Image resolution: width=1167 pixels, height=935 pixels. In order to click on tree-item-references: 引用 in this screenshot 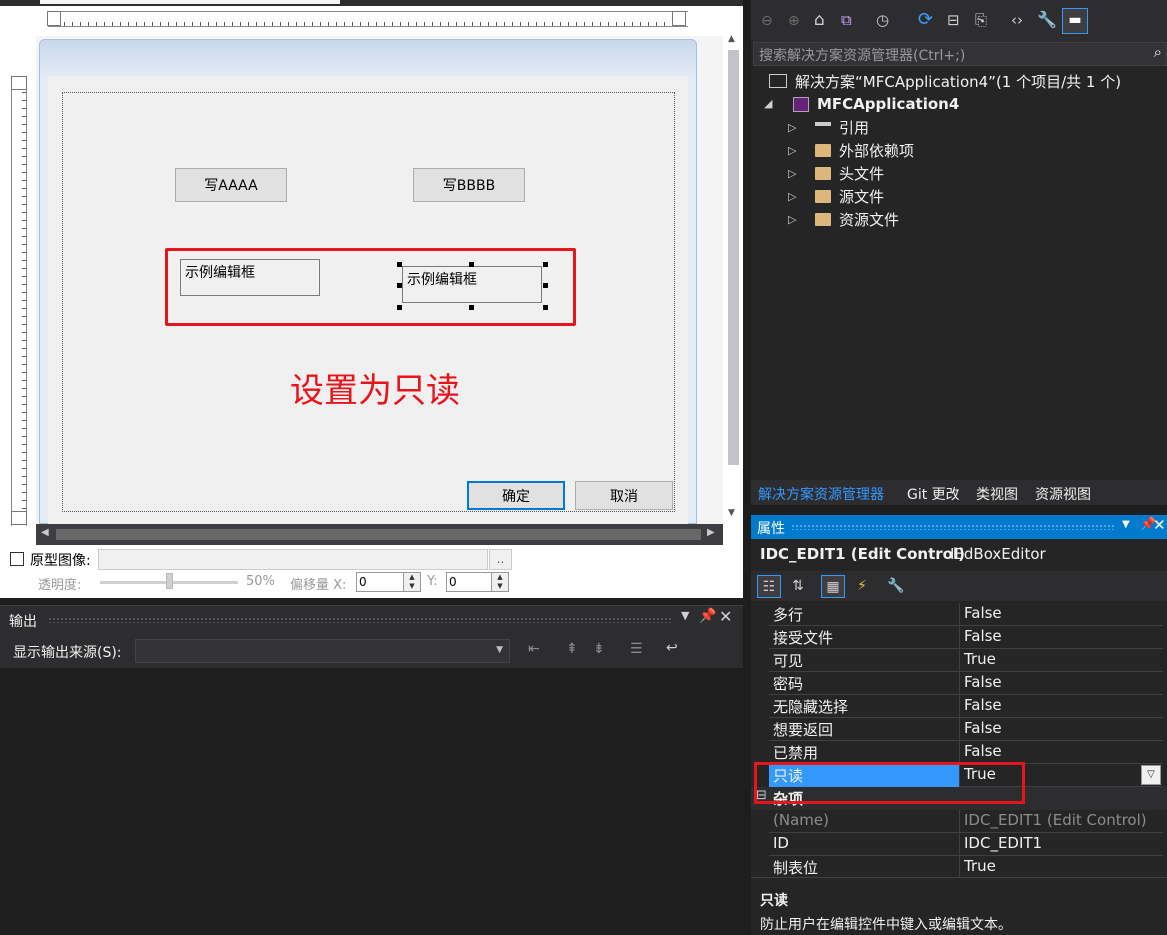, I will do `click(842, 127)`.